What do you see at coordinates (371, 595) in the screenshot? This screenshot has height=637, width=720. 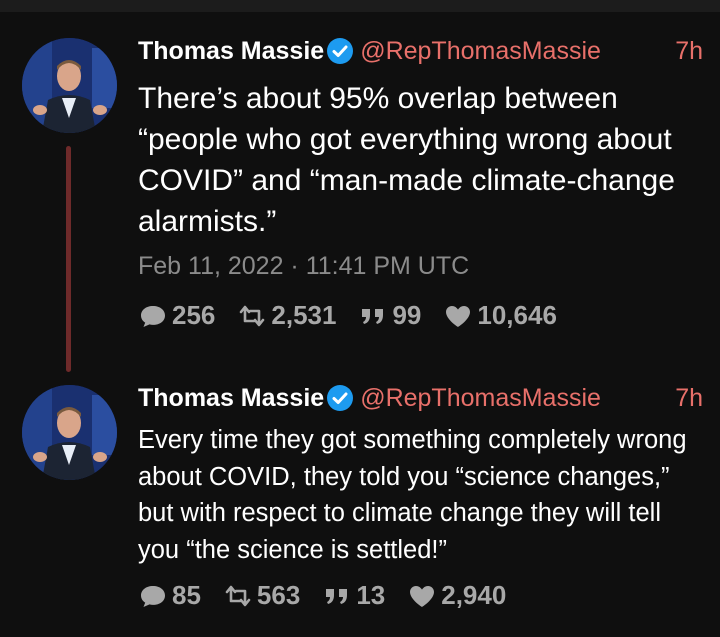 I see `quote-count: 13` at bounding box center [371, 595].